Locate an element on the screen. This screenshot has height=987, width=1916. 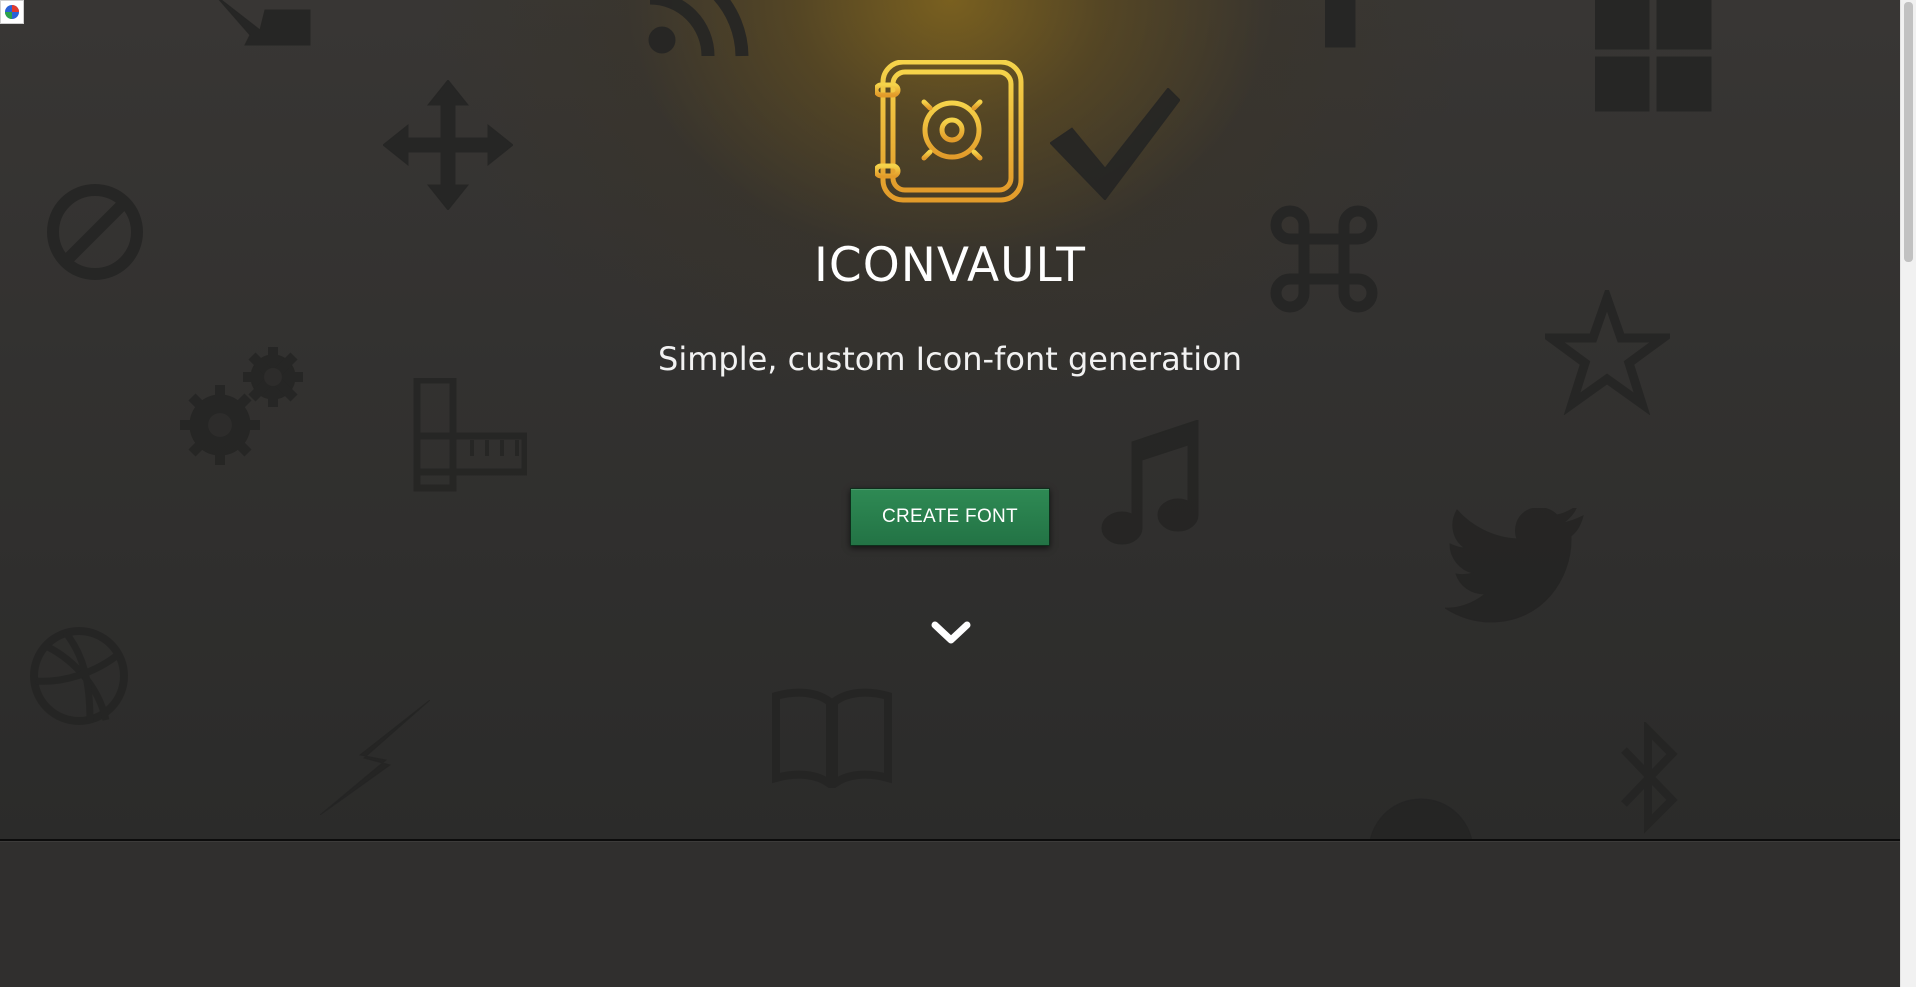
chevron-down-icon is located at coordinates (951, 633).